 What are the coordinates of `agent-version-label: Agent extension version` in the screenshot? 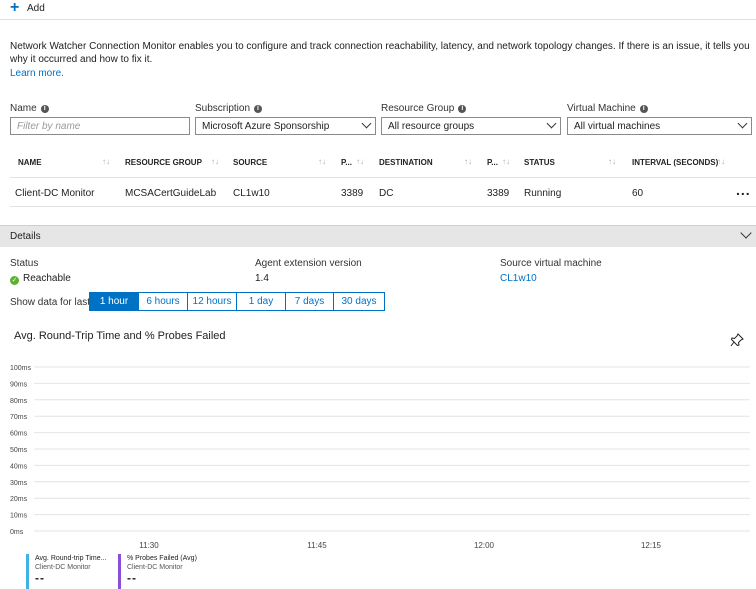 It's located at (308, 263).